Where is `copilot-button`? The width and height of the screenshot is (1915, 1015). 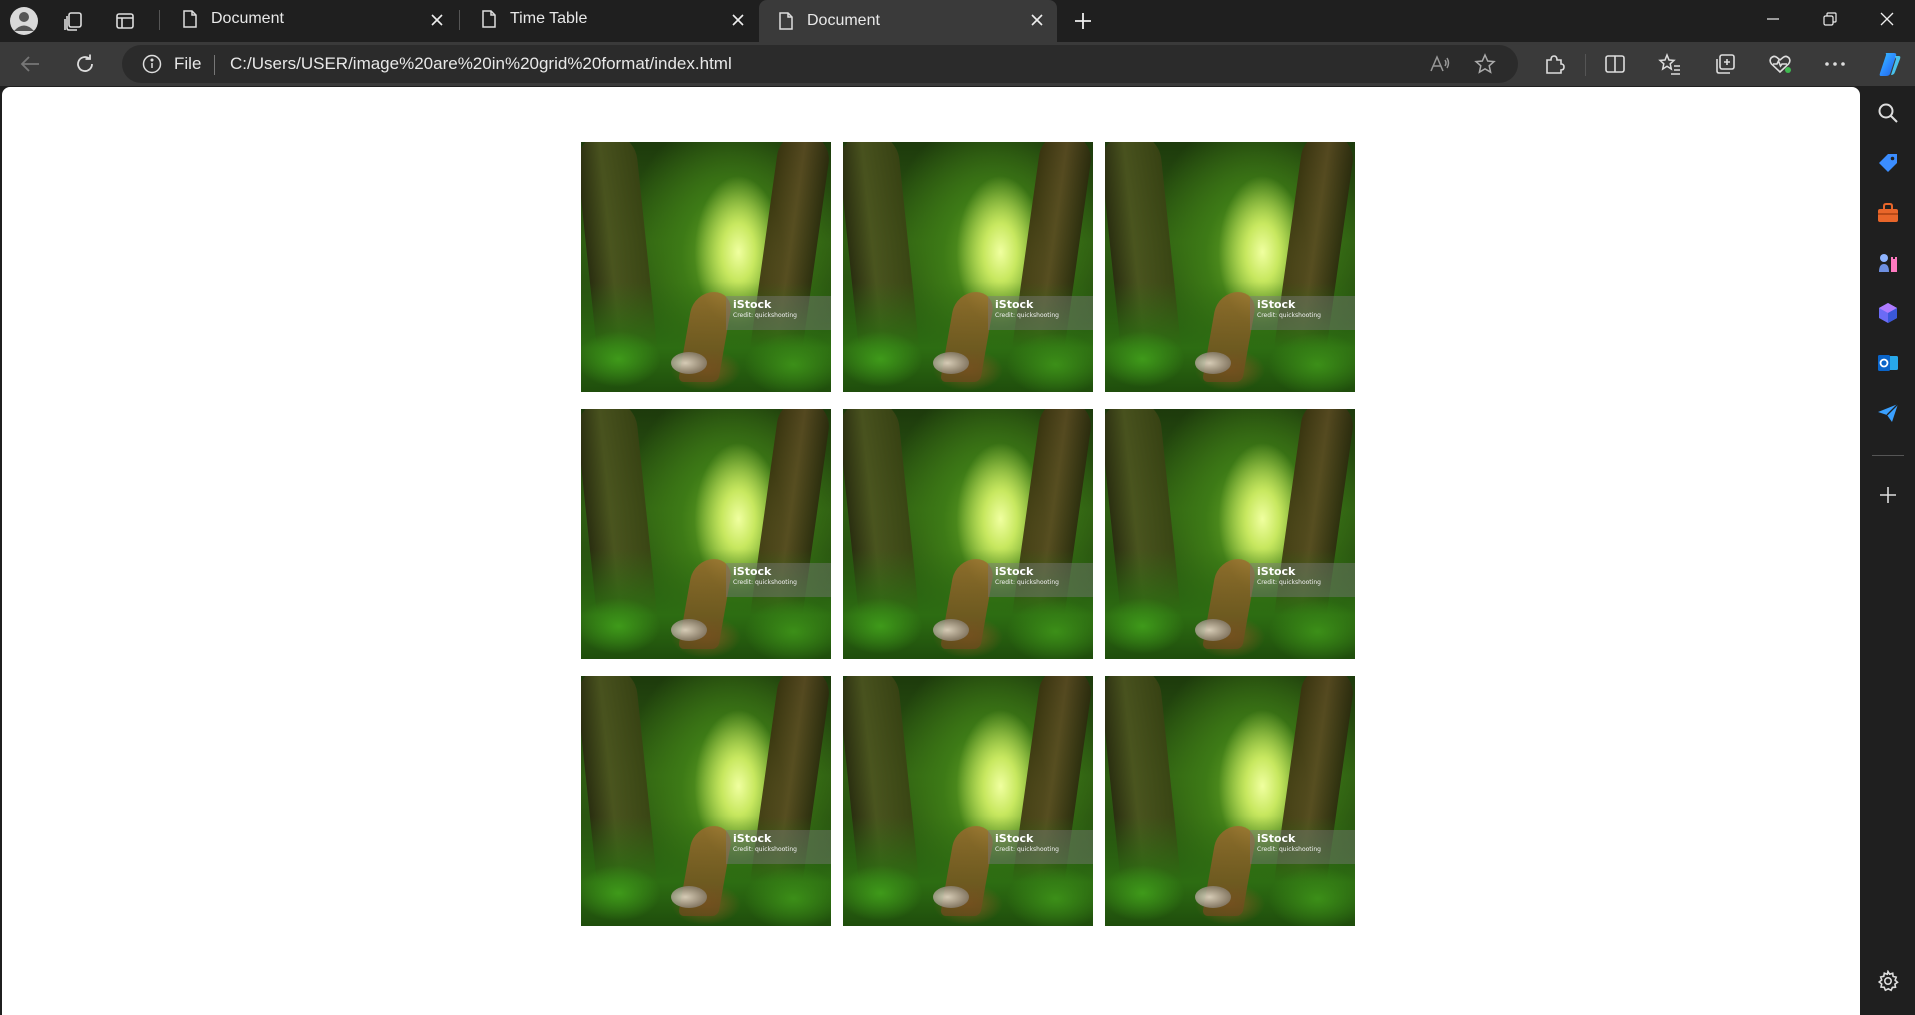 copilot-button is located at coordinates (1890, 64).